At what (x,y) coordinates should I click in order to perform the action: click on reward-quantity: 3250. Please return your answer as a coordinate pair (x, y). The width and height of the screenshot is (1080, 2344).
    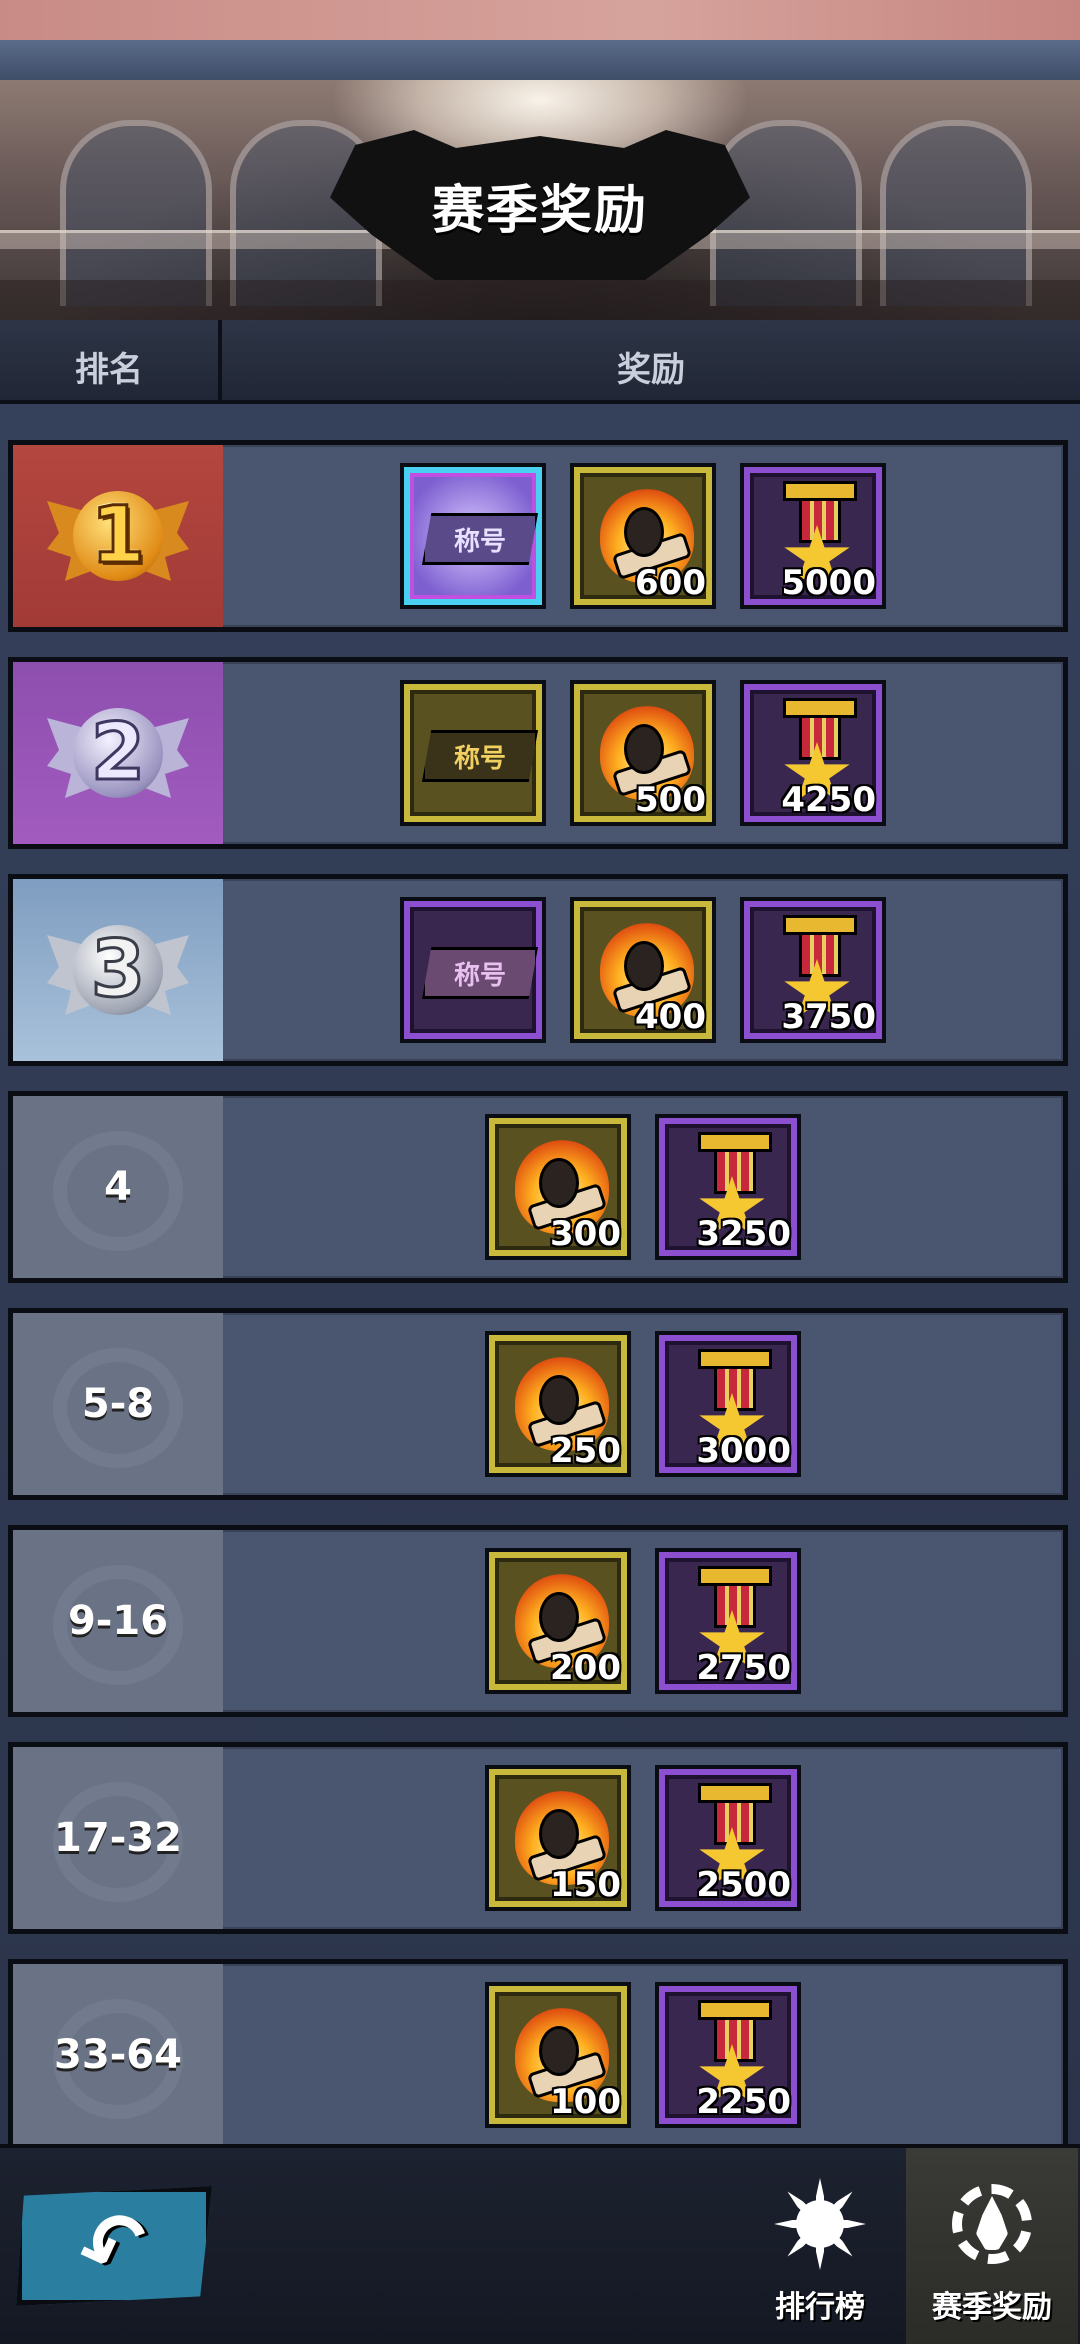
    Looking at the image, I should click on (743, 1234).